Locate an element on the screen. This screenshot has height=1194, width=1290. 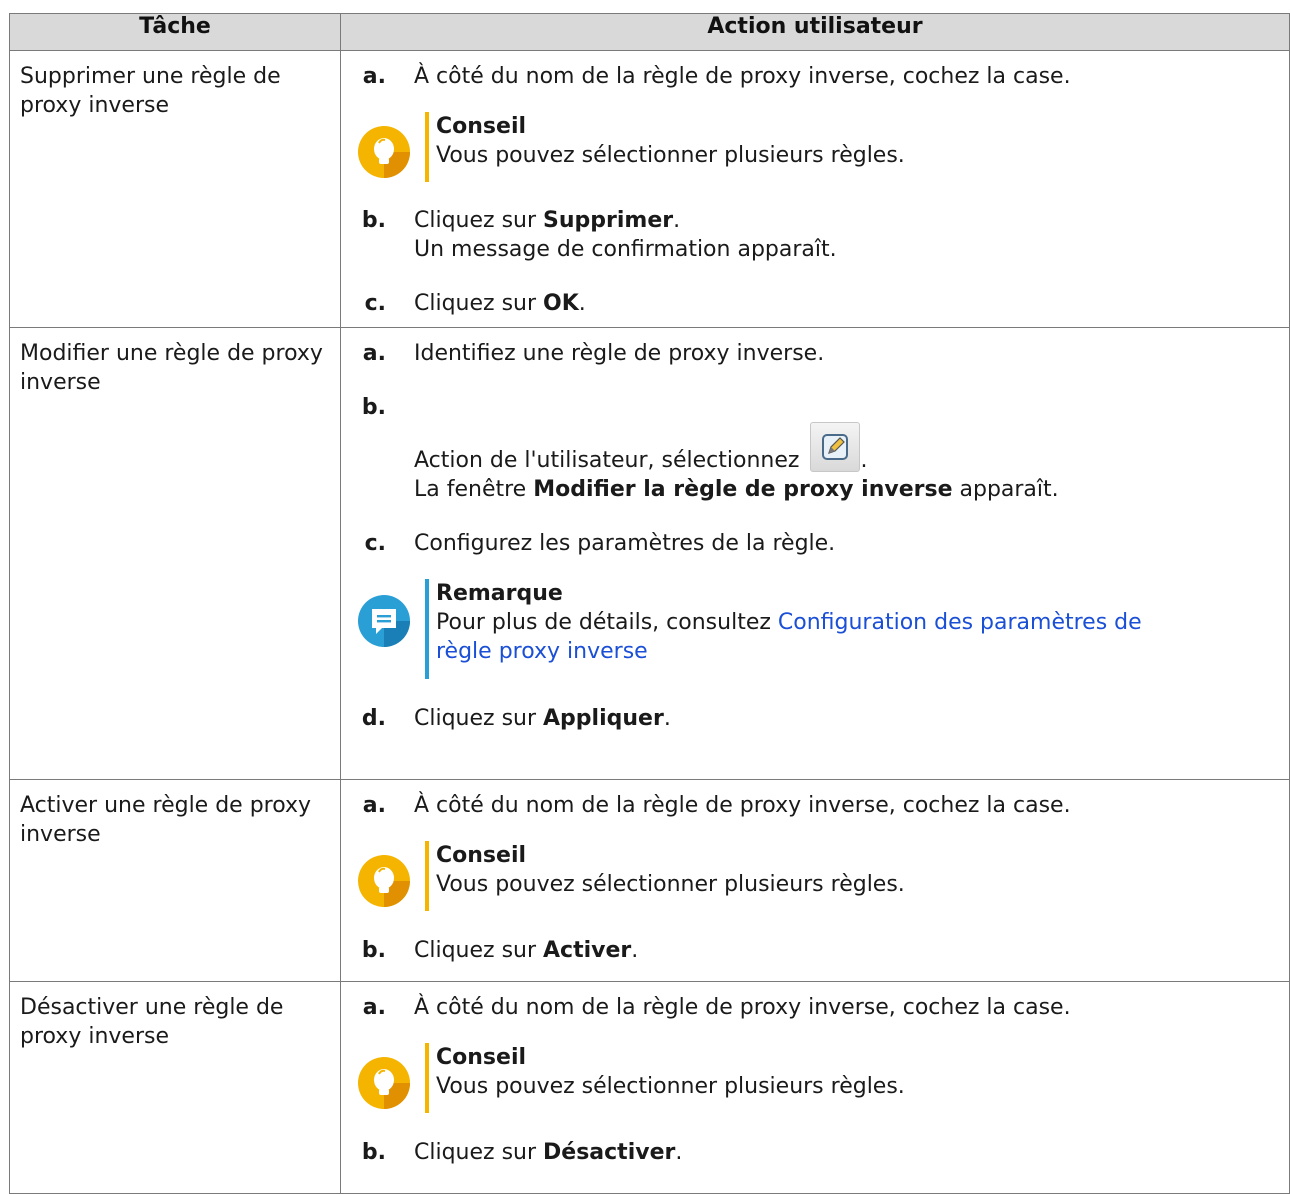
step-text: Configurez les paramètres de la règle. is located at coordinates (625, 543).